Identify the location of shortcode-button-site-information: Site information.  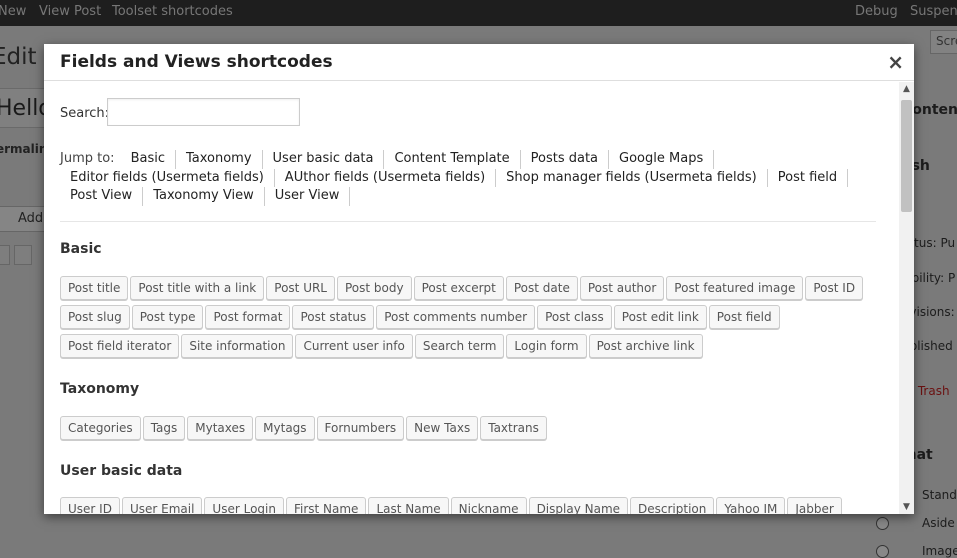
(237, 346).